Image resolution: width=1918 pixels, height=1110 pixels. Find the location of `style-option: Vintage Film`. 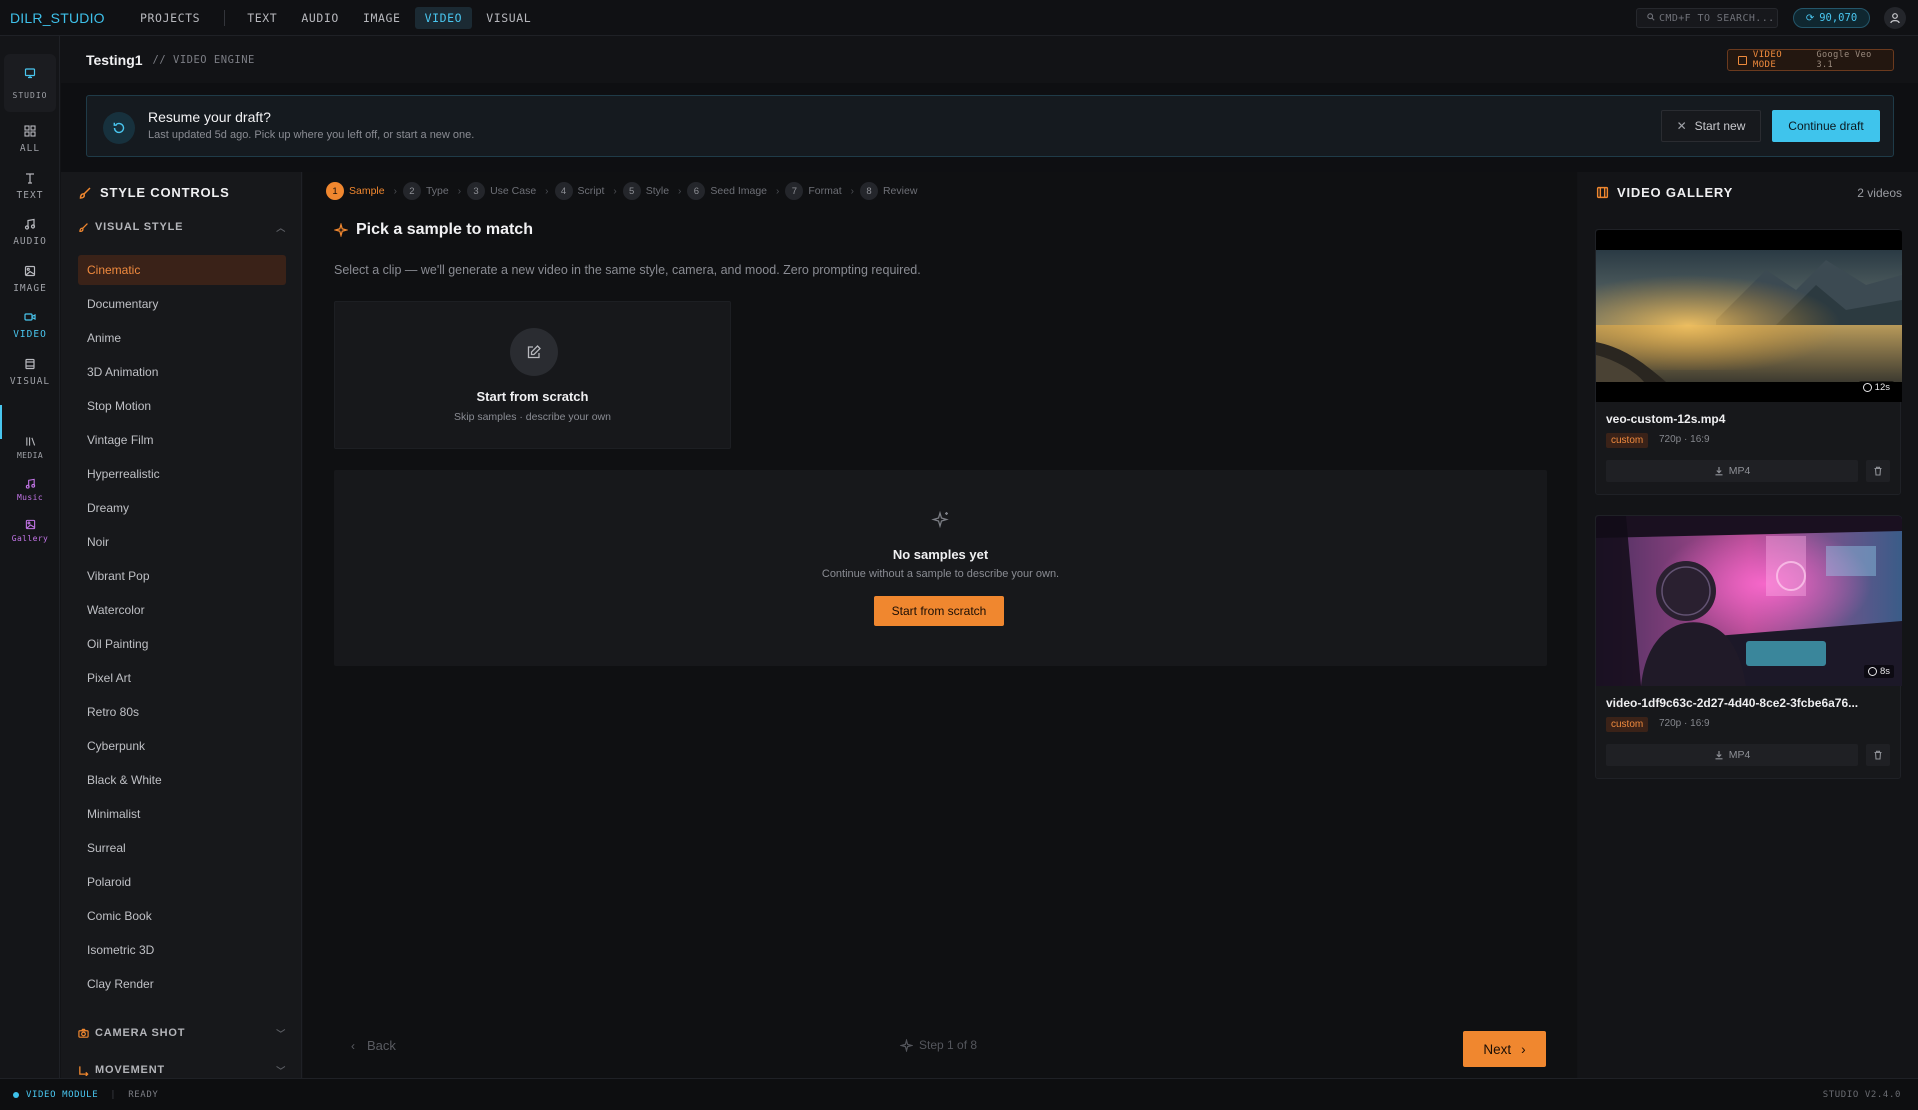

style-option: Vintage Film is located at coordinates (182, 440).